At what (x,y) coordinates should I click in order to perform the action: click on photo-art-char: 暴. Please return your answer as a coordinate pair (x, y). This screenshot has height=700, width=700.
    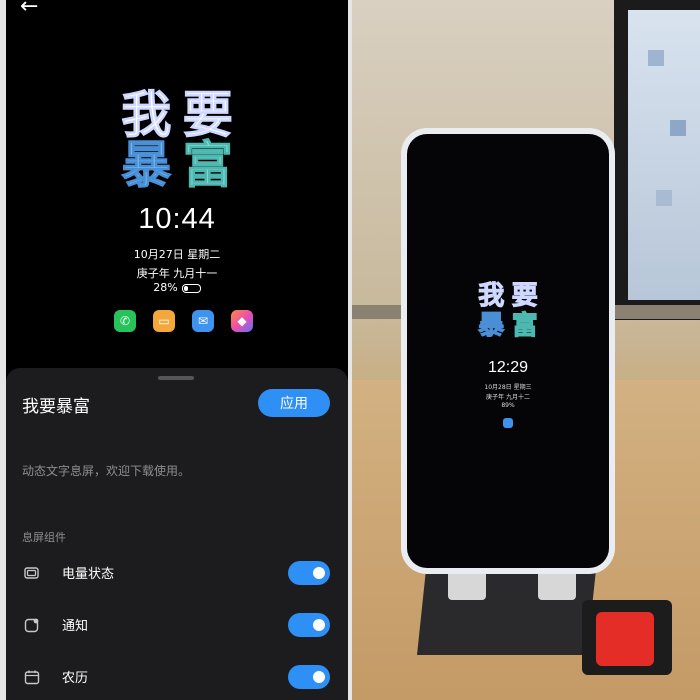
    Looking at the image, I should click on (491, 326).